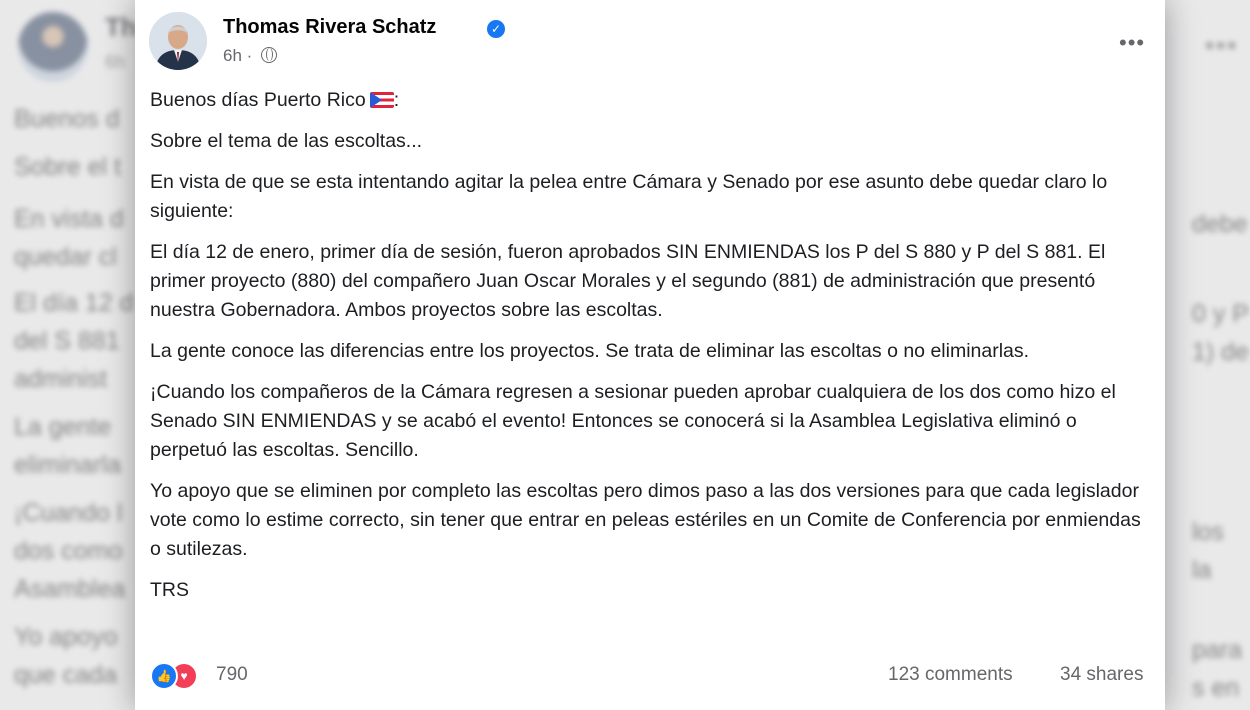  I want to click on verified-badge-icon: ✓, so click(496, 29).